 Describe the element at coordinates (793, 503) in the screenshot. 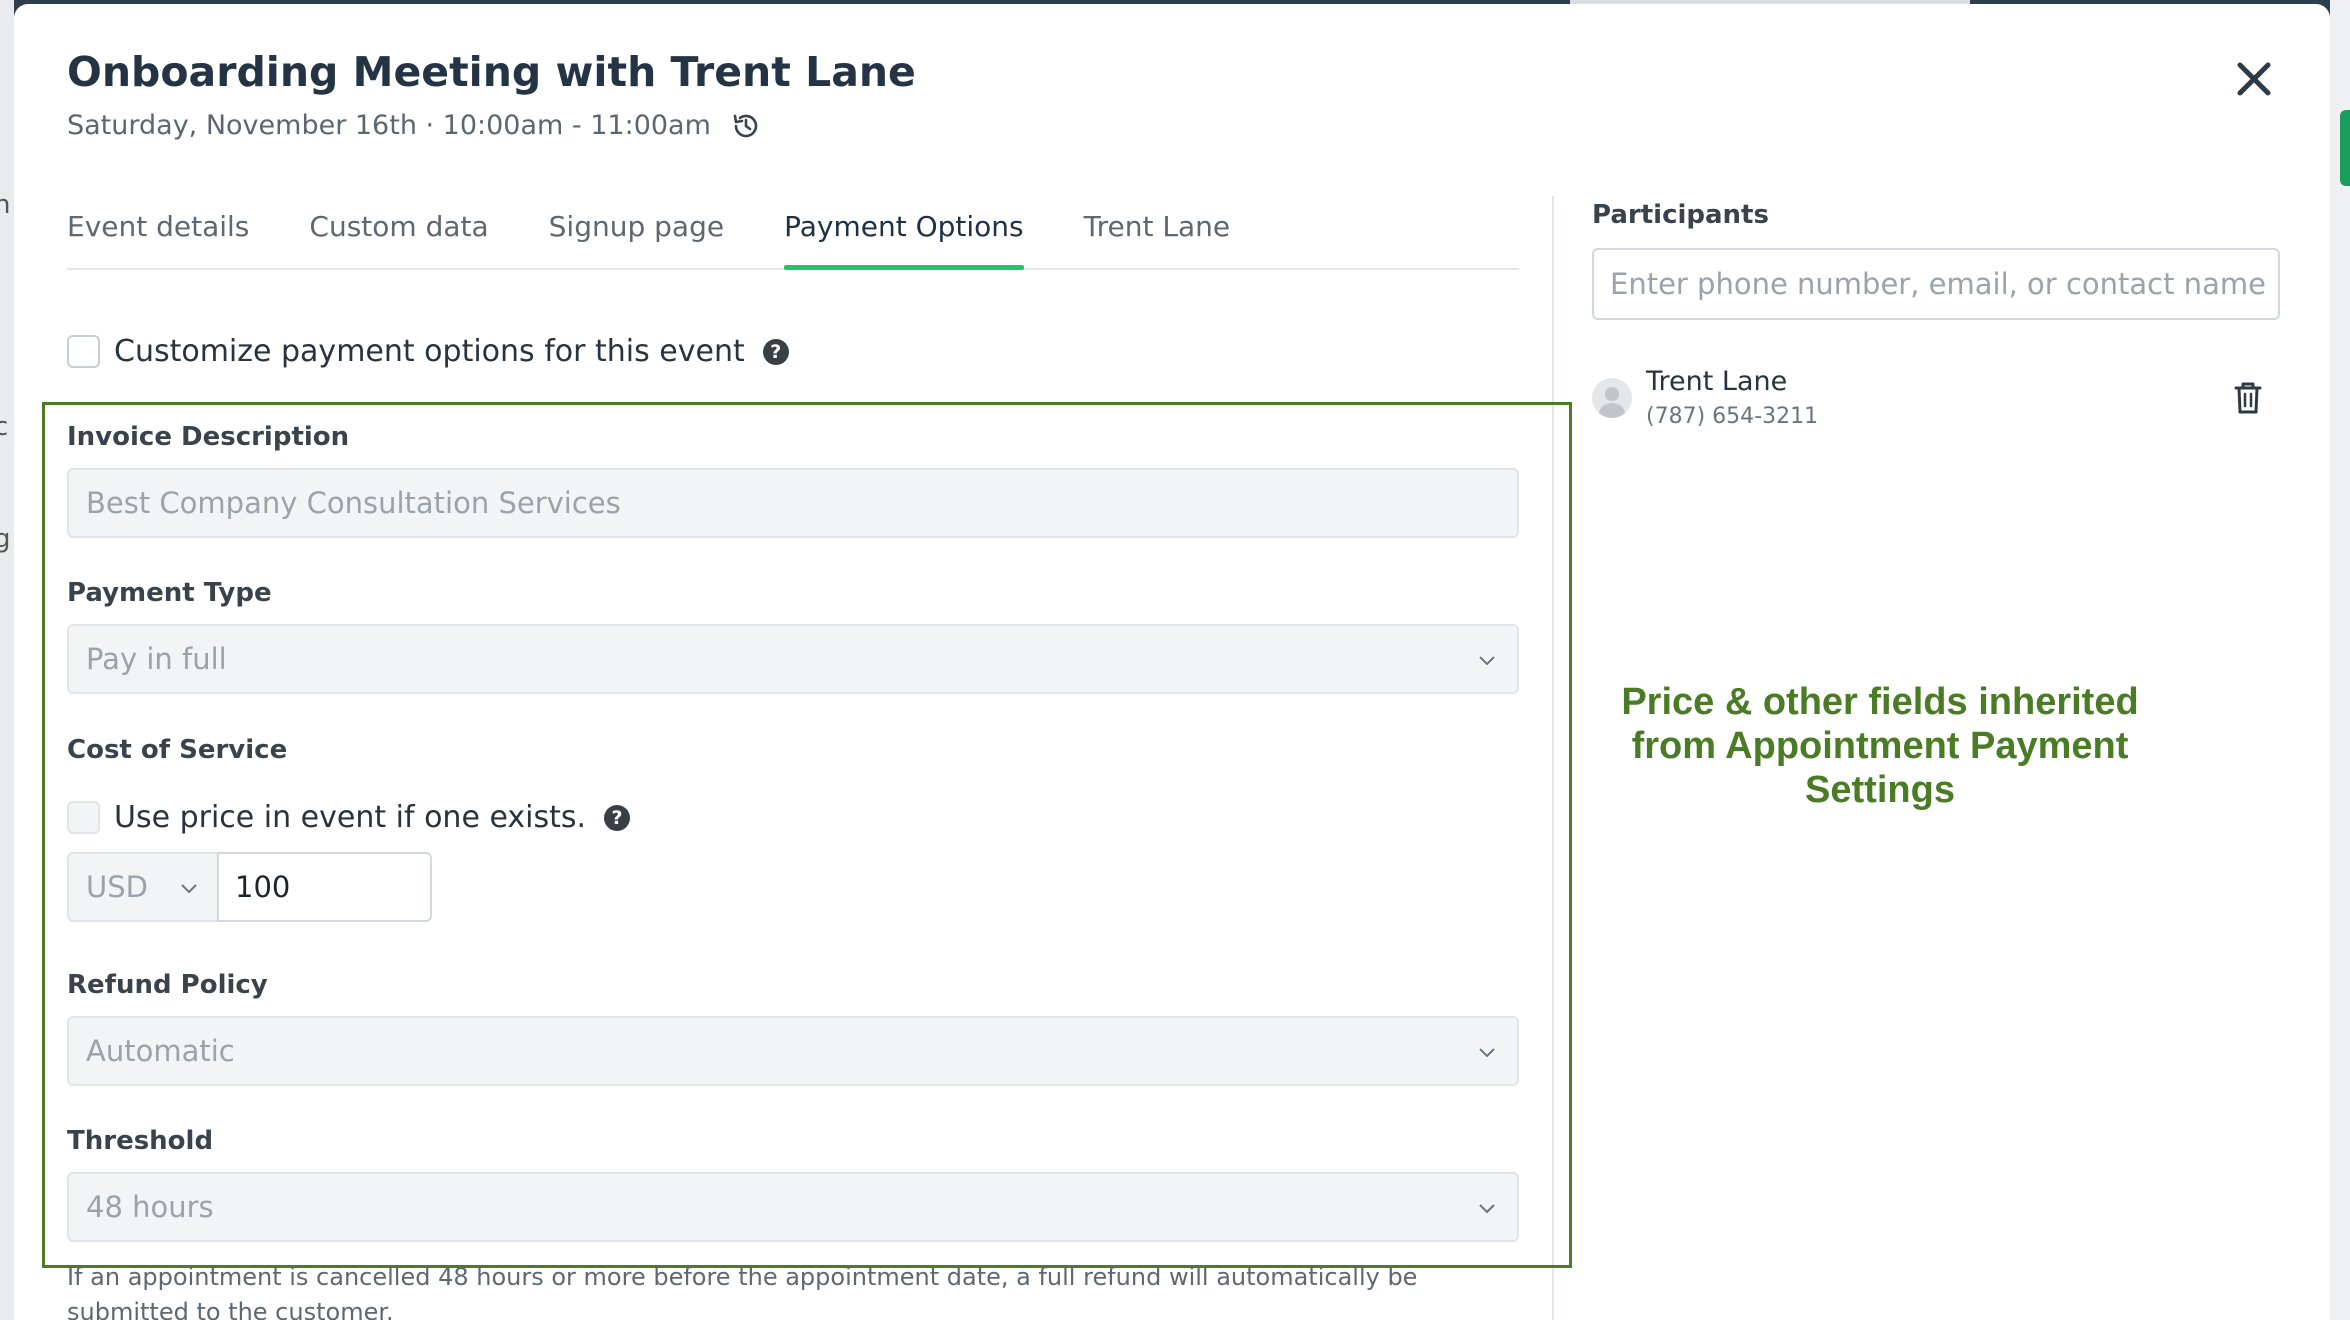

I see `invoice-description-field: Best Company Consultation Services` at that location.